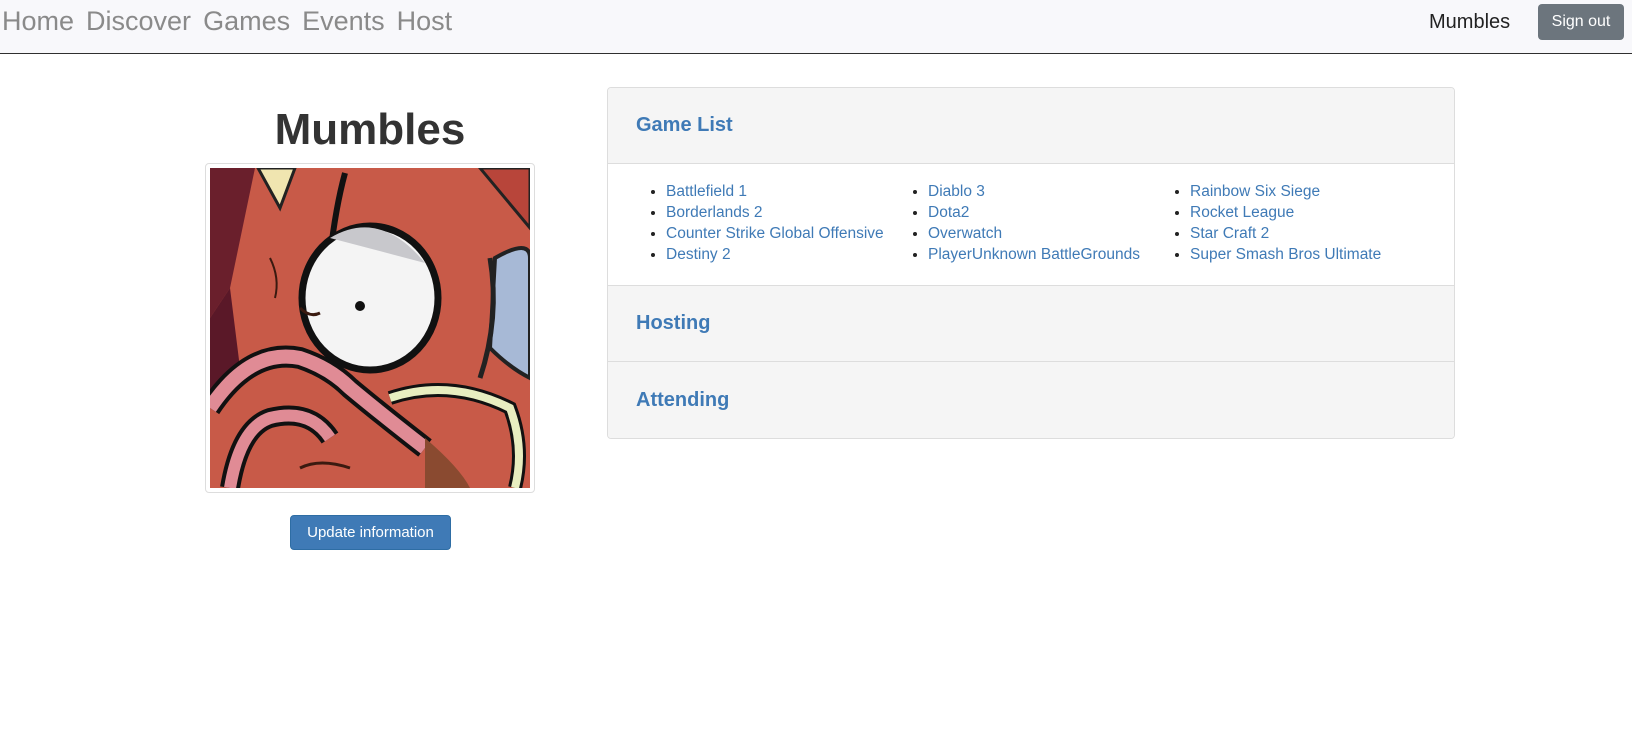 The image size is (1632, 740). I want to click on attending-panel-heading: Attending, so click(1031, 400).